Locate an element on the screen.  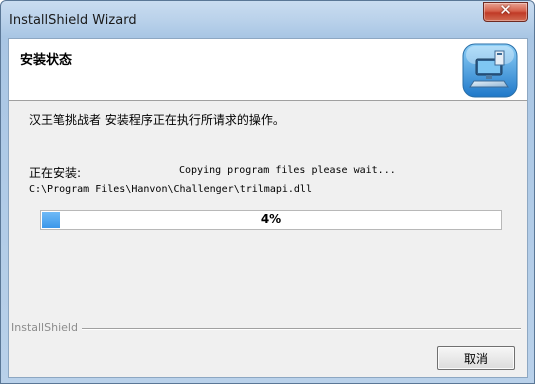
status-message: 汉王笔挑战者 安装程序正在执行所请求的操作。 is located at coordinates (157, 120).